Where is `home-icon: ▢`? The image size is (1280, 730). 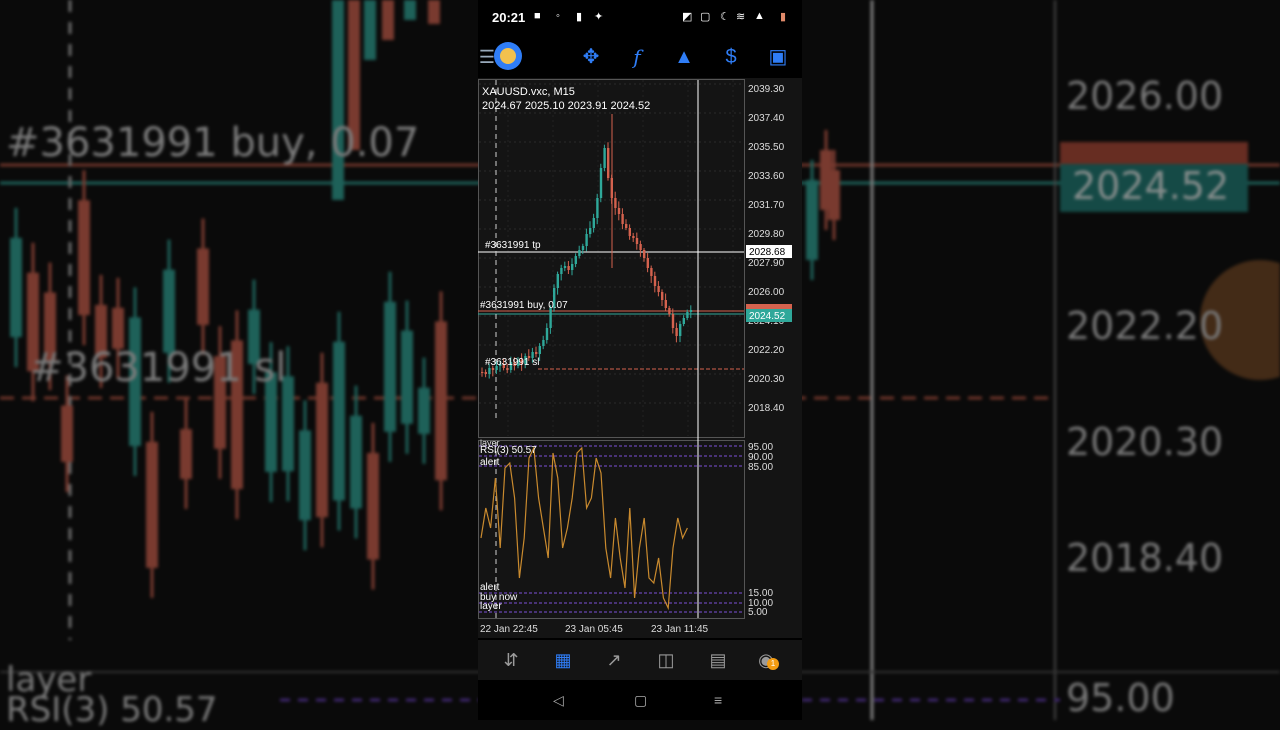
home-icon: ▢ is located at coordinates (640, 700).